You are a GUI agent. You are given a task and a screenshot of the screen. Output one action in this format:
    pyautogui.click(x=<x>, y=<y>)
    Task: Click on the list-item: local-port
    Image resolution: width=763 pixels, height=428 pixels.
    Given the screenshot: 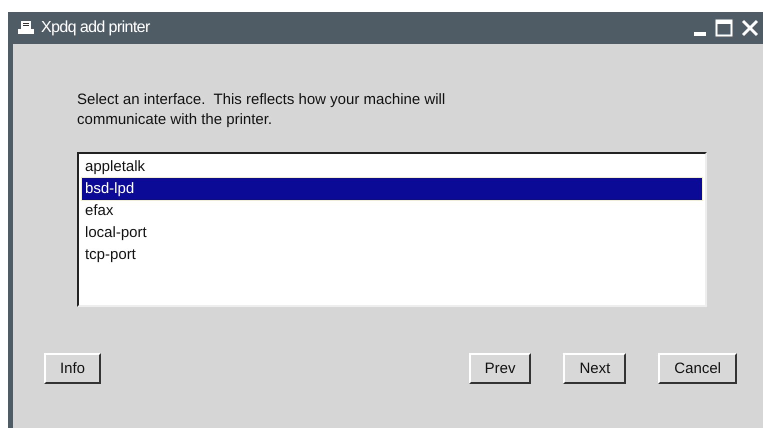 What is the action you would take?
    pyautogui.click(x=392, y=233)
    